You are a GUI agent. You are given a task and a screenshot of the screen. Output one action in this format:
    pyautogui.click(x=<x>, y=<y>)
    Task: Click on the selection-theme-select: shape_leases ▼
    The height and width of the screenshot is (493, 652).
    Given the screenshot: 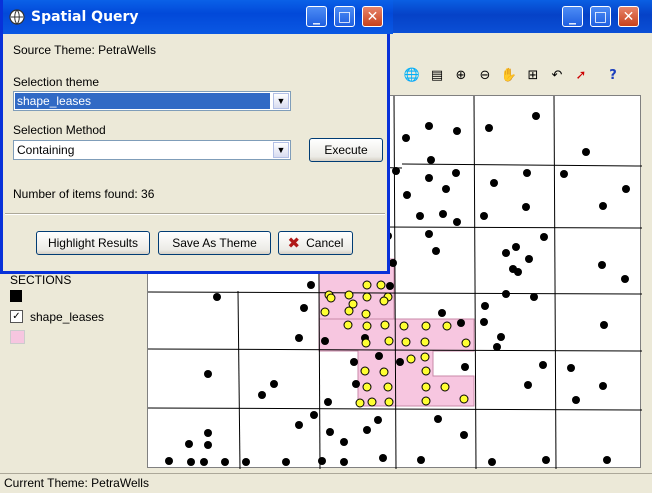 What is the action you would take?
    pyautogui.click(x=152, y=101)
    